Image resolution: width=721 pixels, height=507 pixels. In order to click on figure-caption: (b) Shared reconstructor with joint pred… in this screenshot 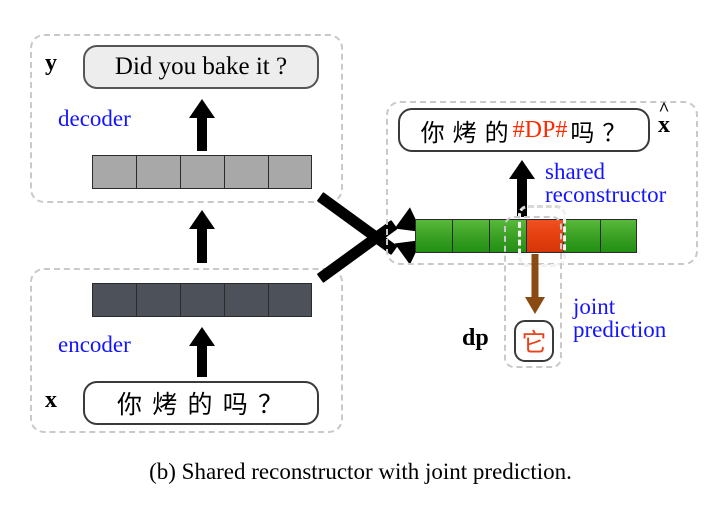, I will do `click(360, 471)`.